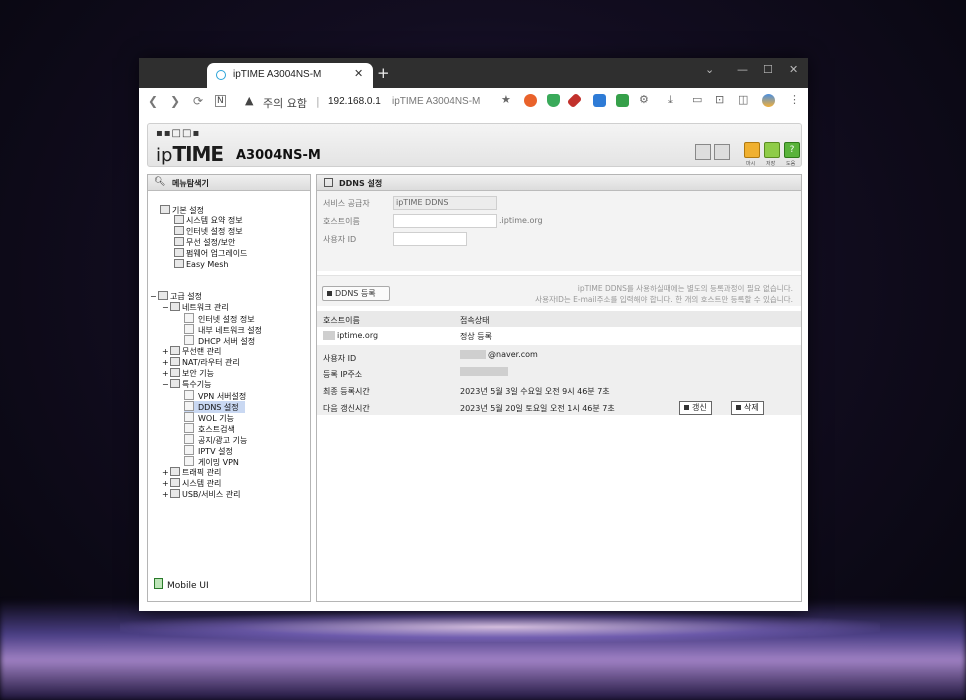 The width and height of the screenshot is (966, 700). What do you see at coordinates (521, 220) in the screenshot?
I see `hostname-suffix: .iptime.org` at bounding box center [521, 220].